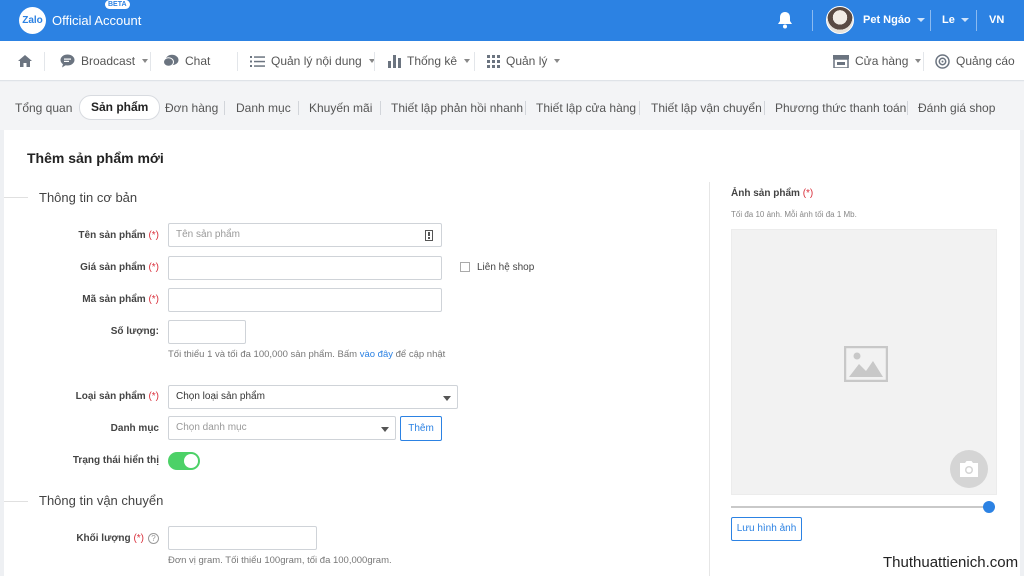 This screenshot has width=1024, height=576. Describe the element at coordinates (110, 538) in the screenshot. I see `weight-label: Khối lượng (*)` at that location.